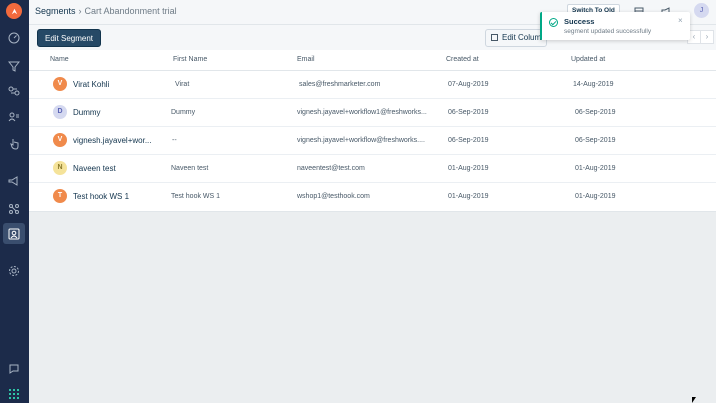  What do you see at coordinates (340, 84) in the screenshot?
I see `cell-email: sales@freshmarketer.com` at bounding box center [340, 84].